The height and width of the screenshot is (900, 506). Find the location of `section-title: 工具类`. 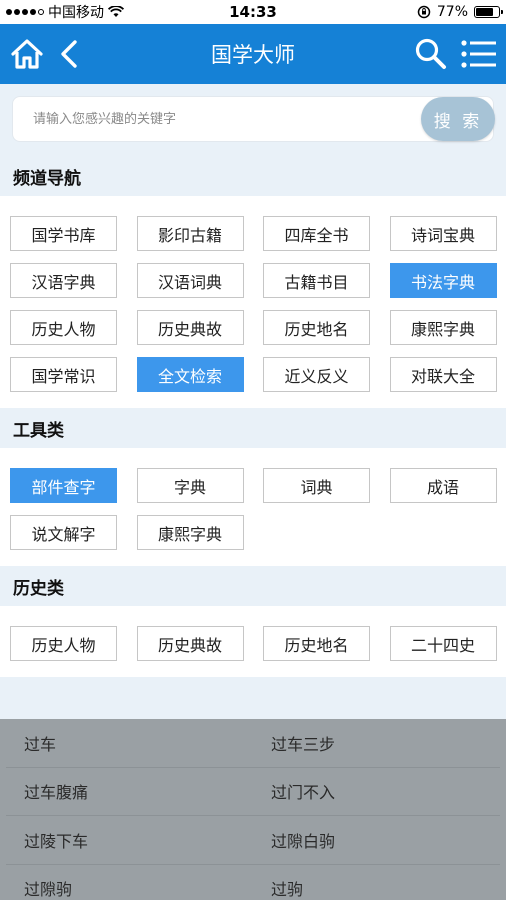

section-title: 工具类 is located at coordinates (253, 428).